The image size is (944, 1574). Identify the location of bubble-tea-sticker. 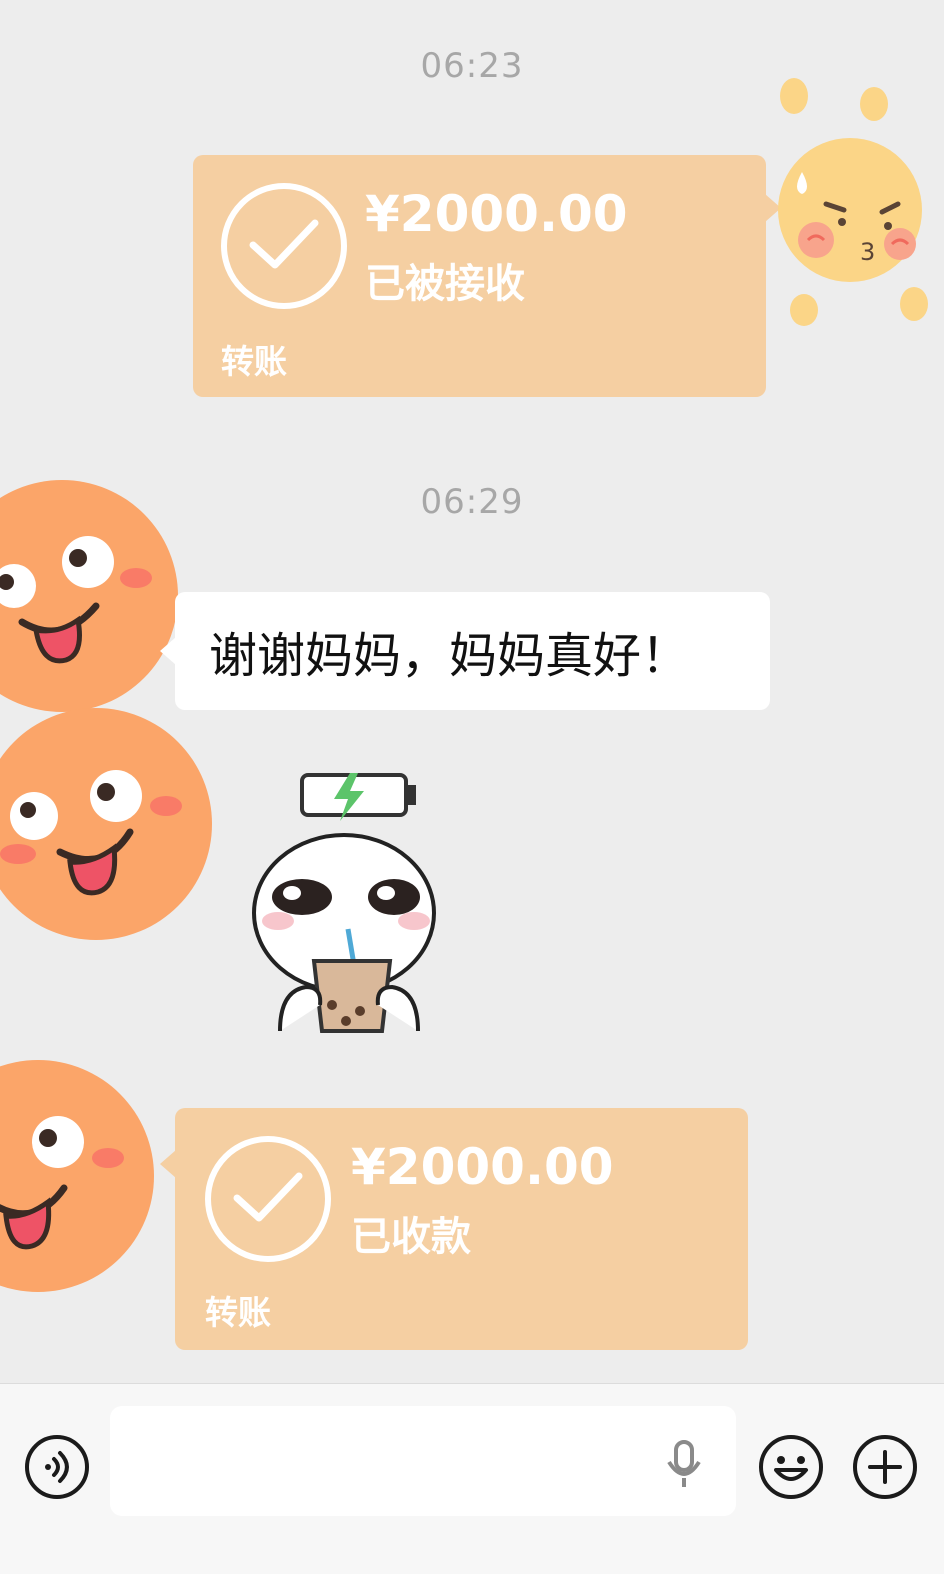
(350, 905).